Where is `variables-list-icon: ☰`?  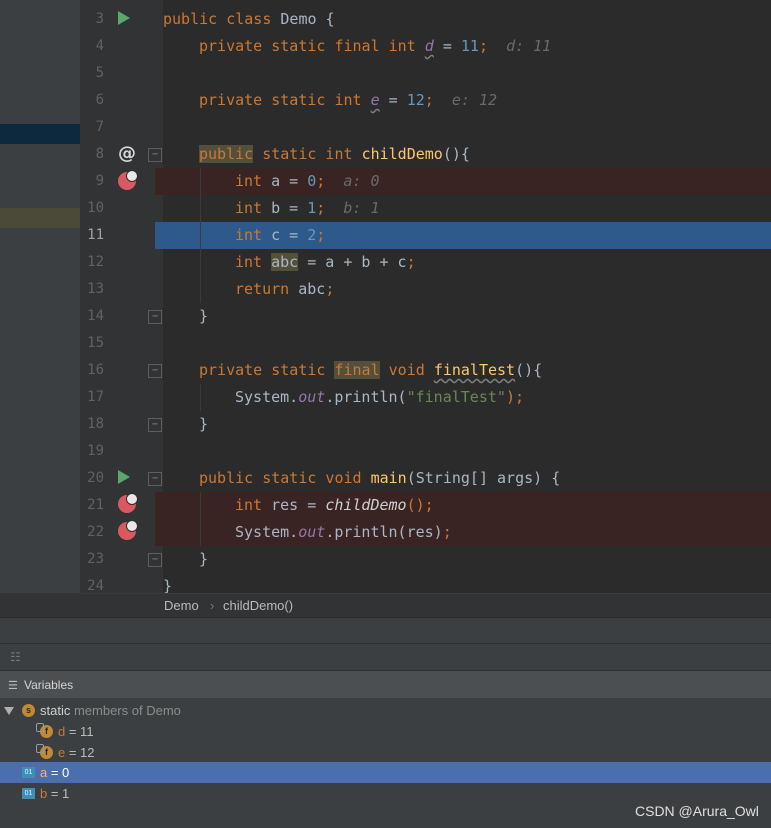
variables-list-icon: ☰ is located at coordinates (13, 686).